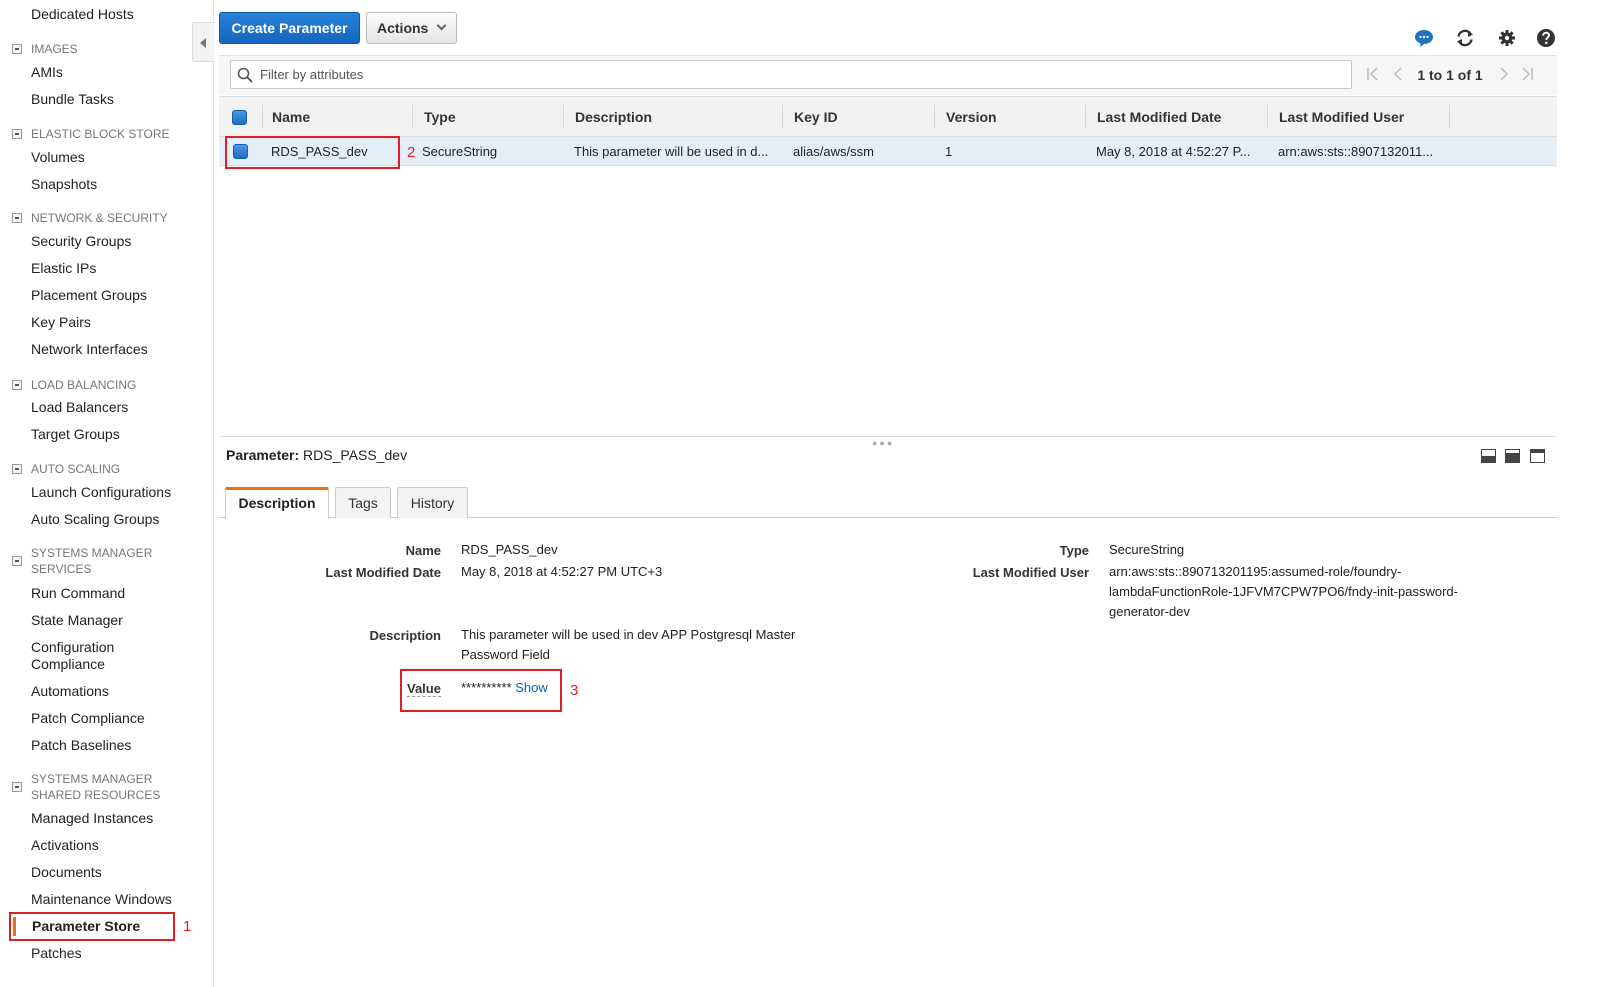  I want to click on help-icon, so click(1546, 38).